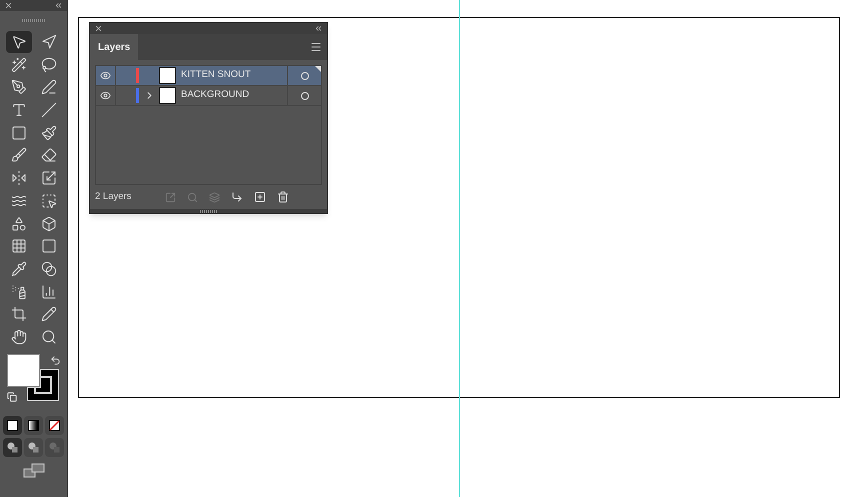 This screenshot has width=850, height=497. What do you see at coordinates (55, 360) in the screenshot?
I see `swap-icon` at bounding box center [55, 360].